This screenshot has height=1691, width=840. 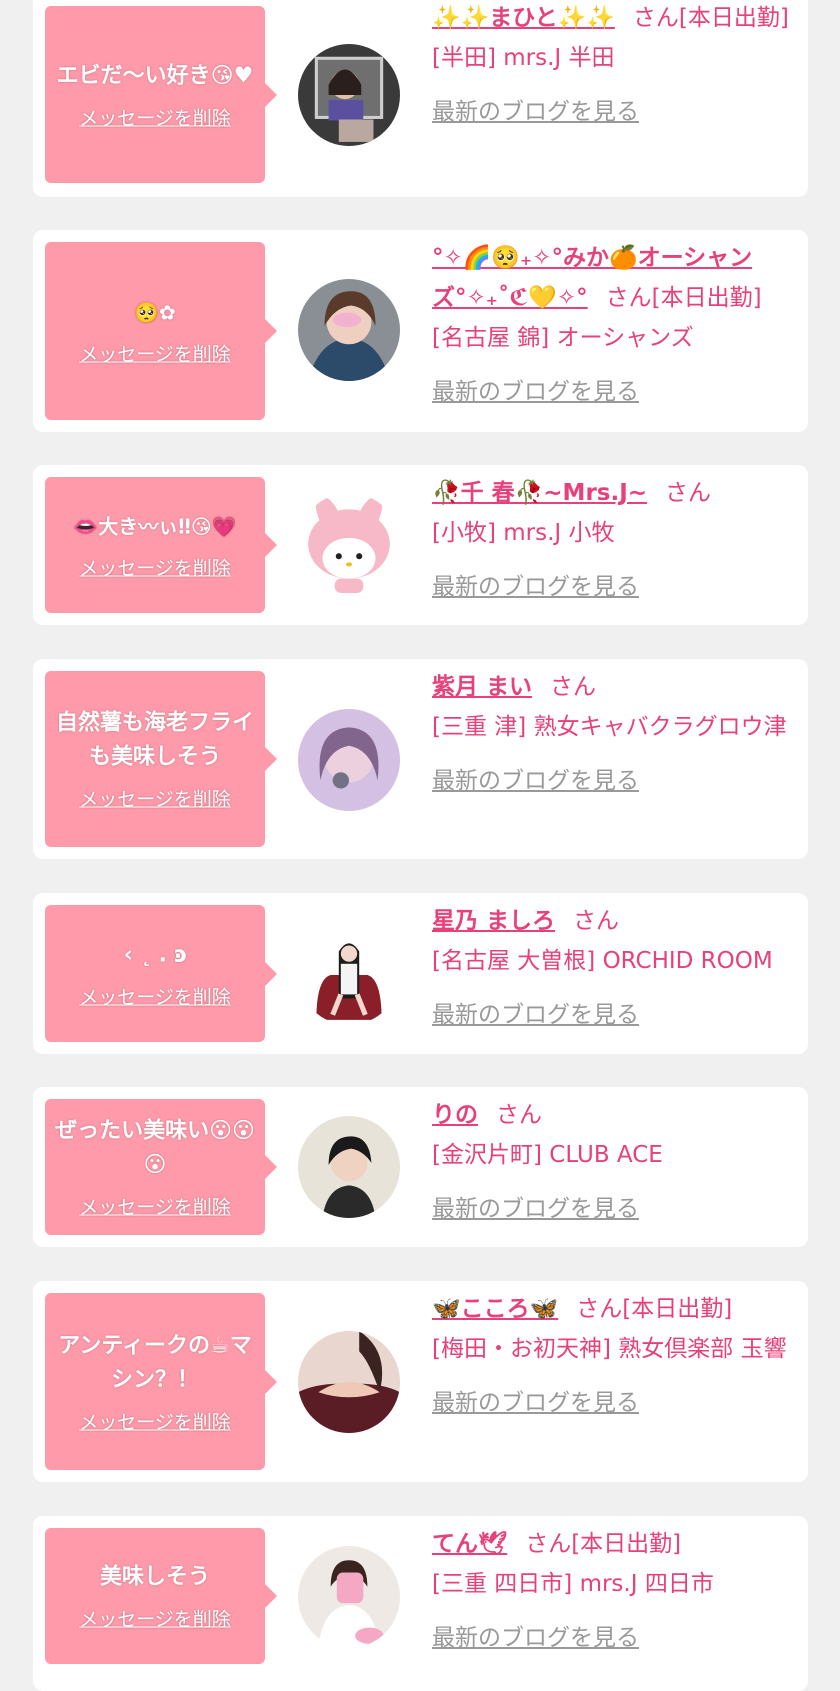 I want to click on shop-name: [名古屋 錦] オーシャンズ, so click(x=563, y=338).